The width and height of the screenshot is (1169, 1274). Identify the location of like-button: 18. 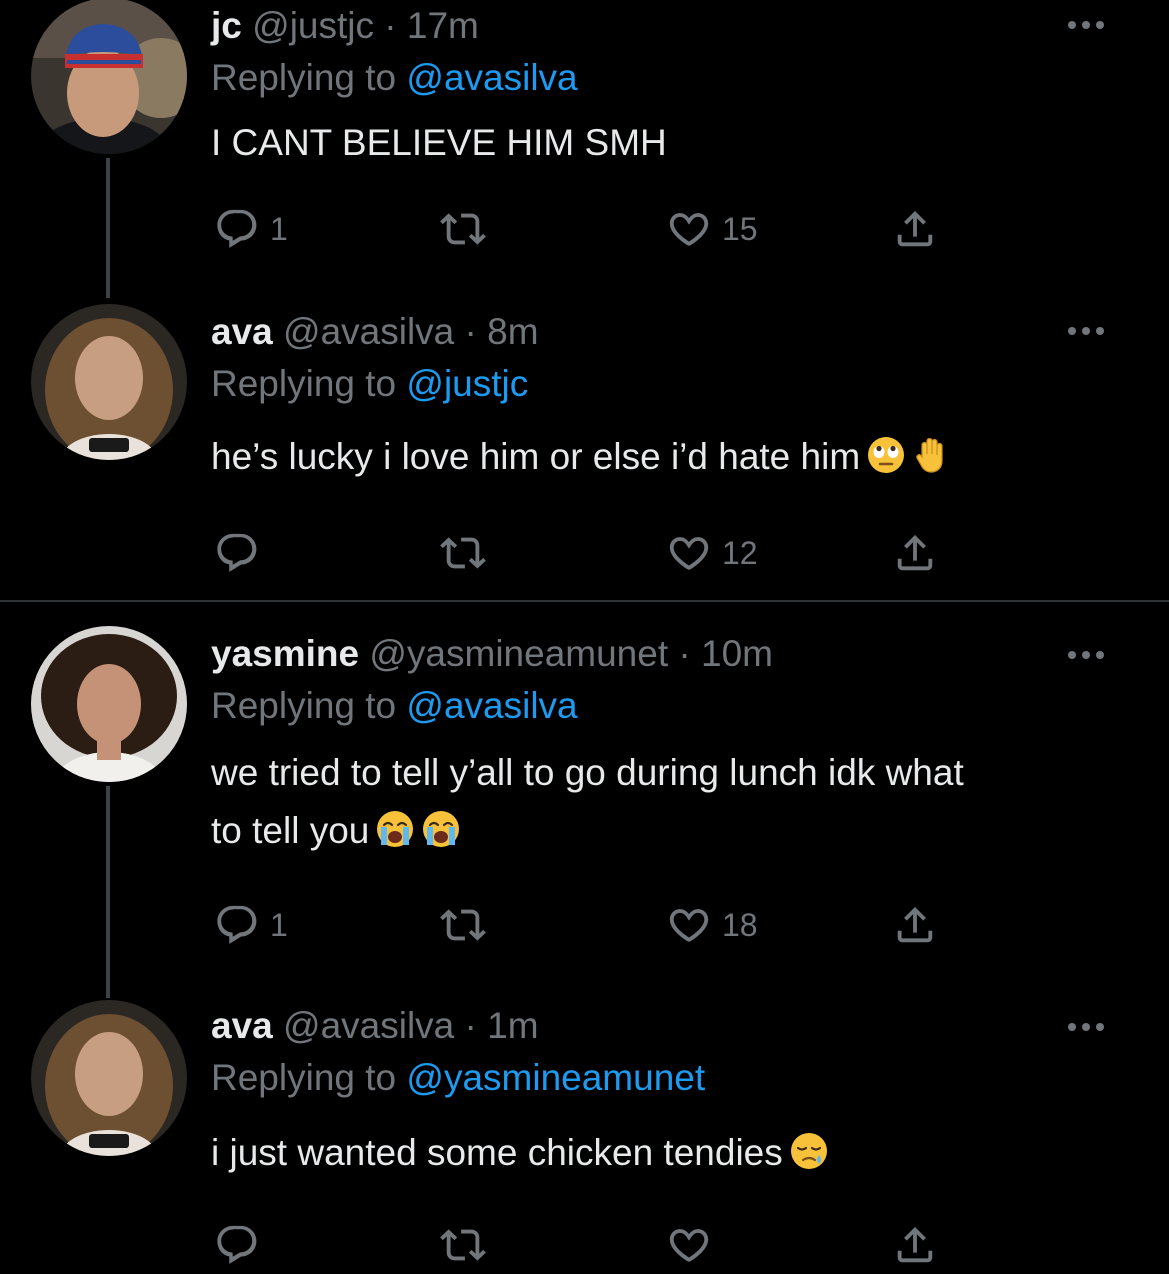
(712, 925).